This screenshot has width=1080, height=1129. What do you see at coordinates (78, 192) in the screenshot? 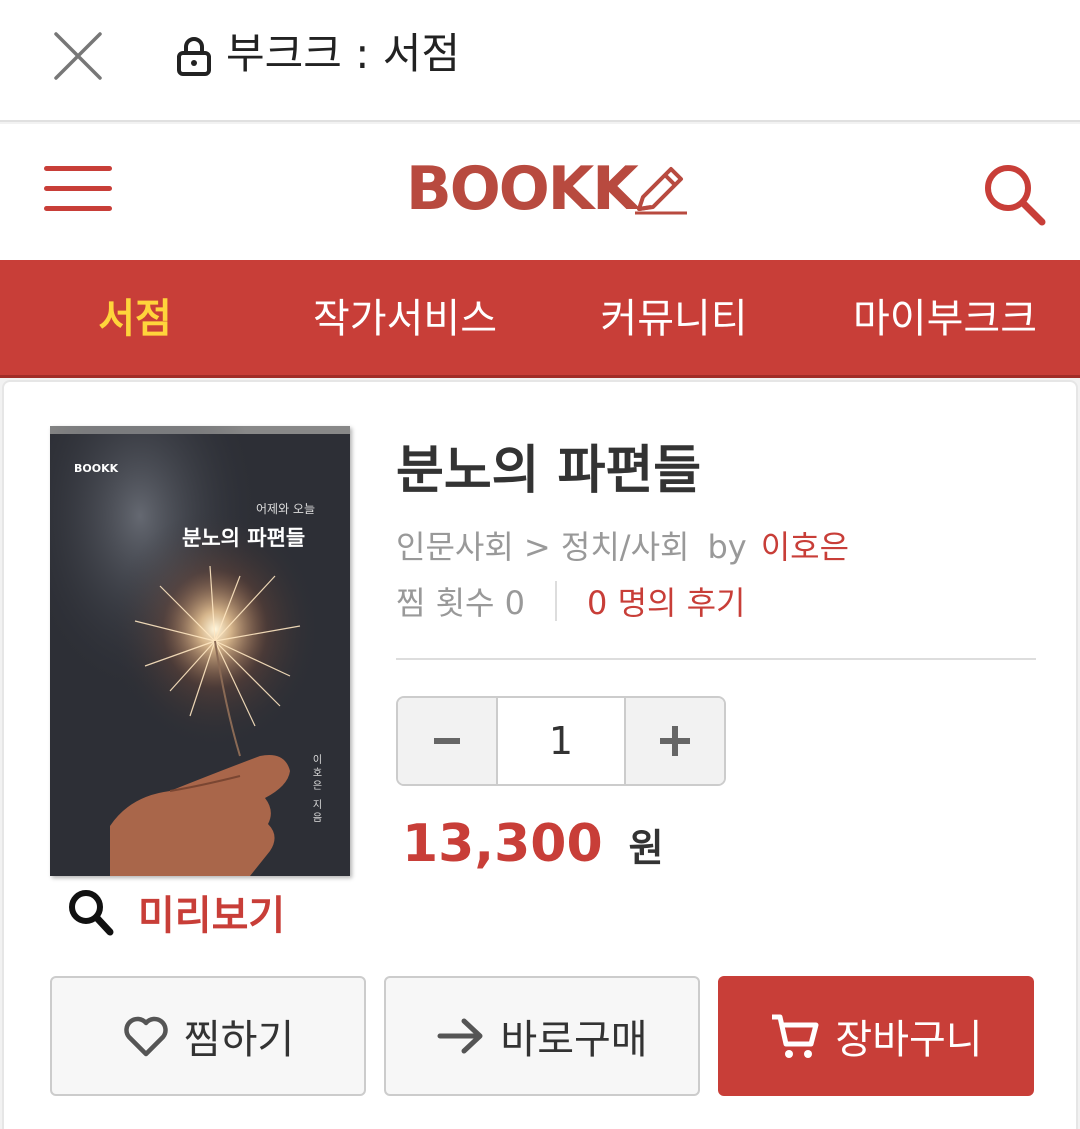
I see `hamburger-menu-icon` at bounding box center [78, 192].